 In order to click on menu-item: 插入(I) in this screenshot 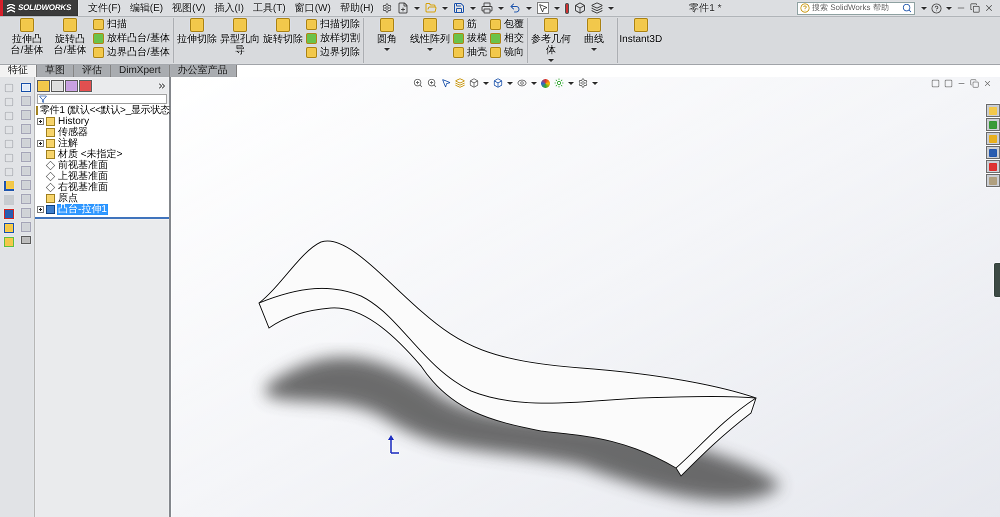, I will do `click(229, 8)`.